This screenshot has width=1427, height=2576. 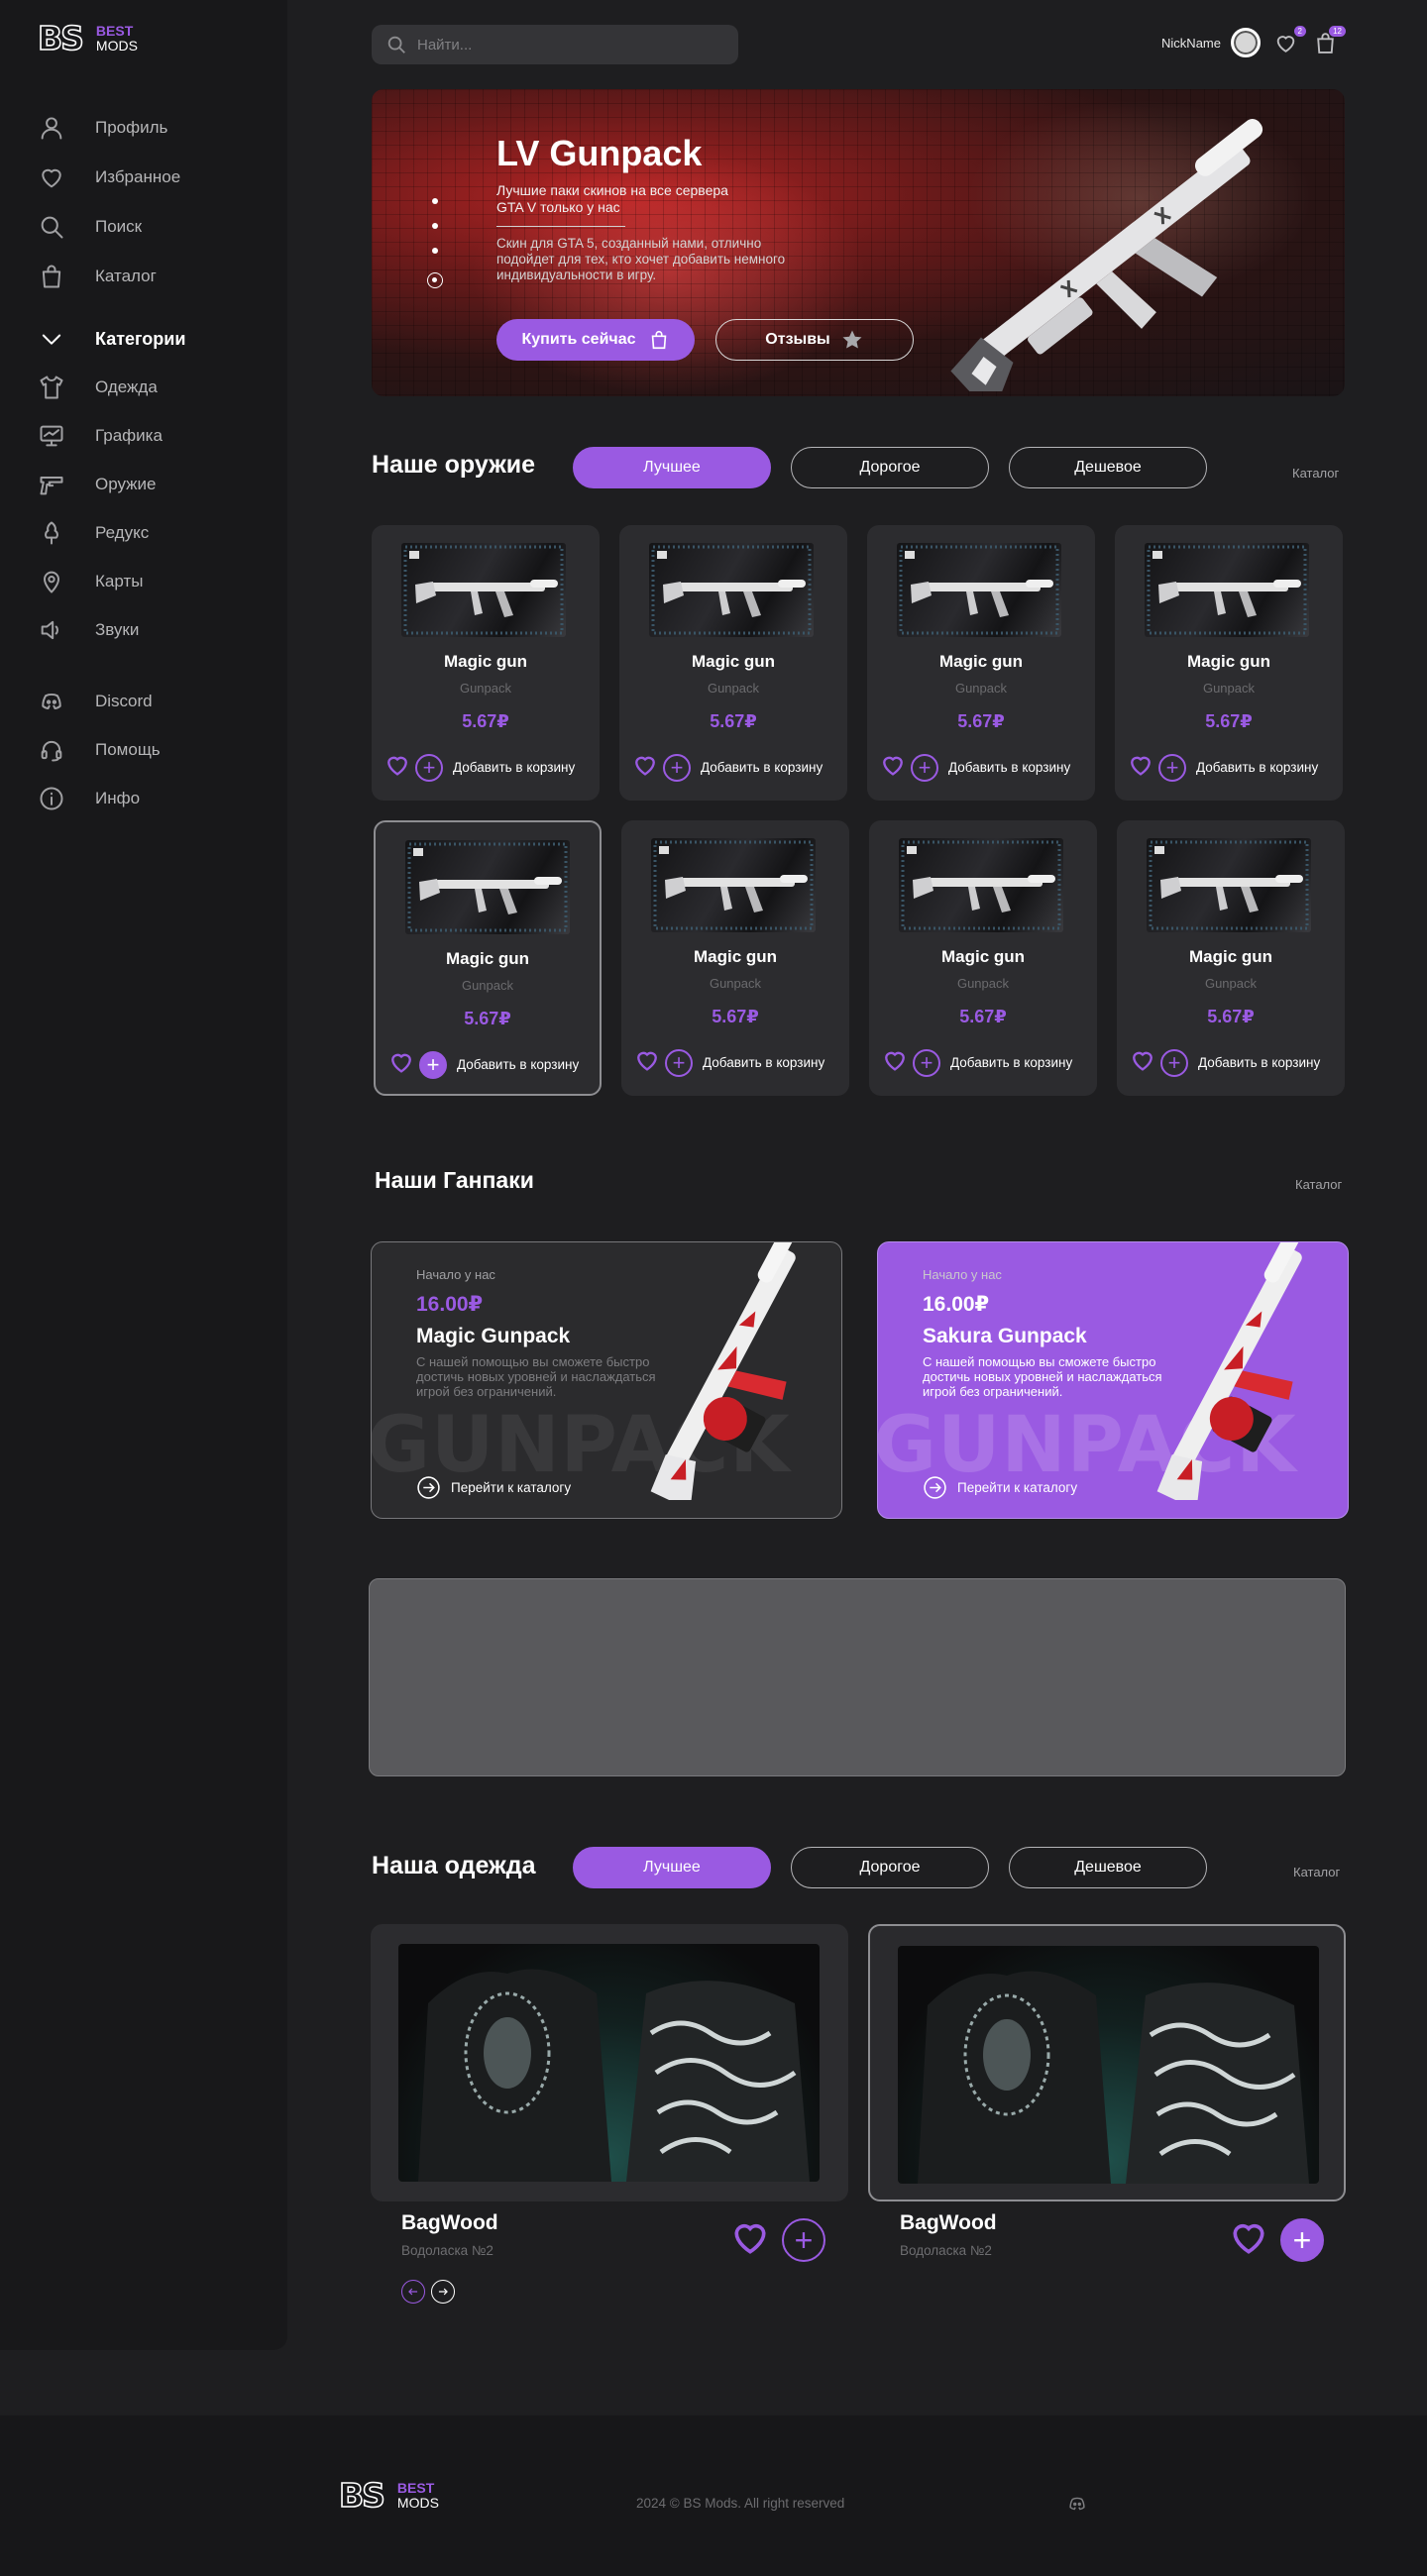 What do you see at coordinates (443, 2292) in the screenshot?
I see `next-page-button` at bounding box center [443, 2292].